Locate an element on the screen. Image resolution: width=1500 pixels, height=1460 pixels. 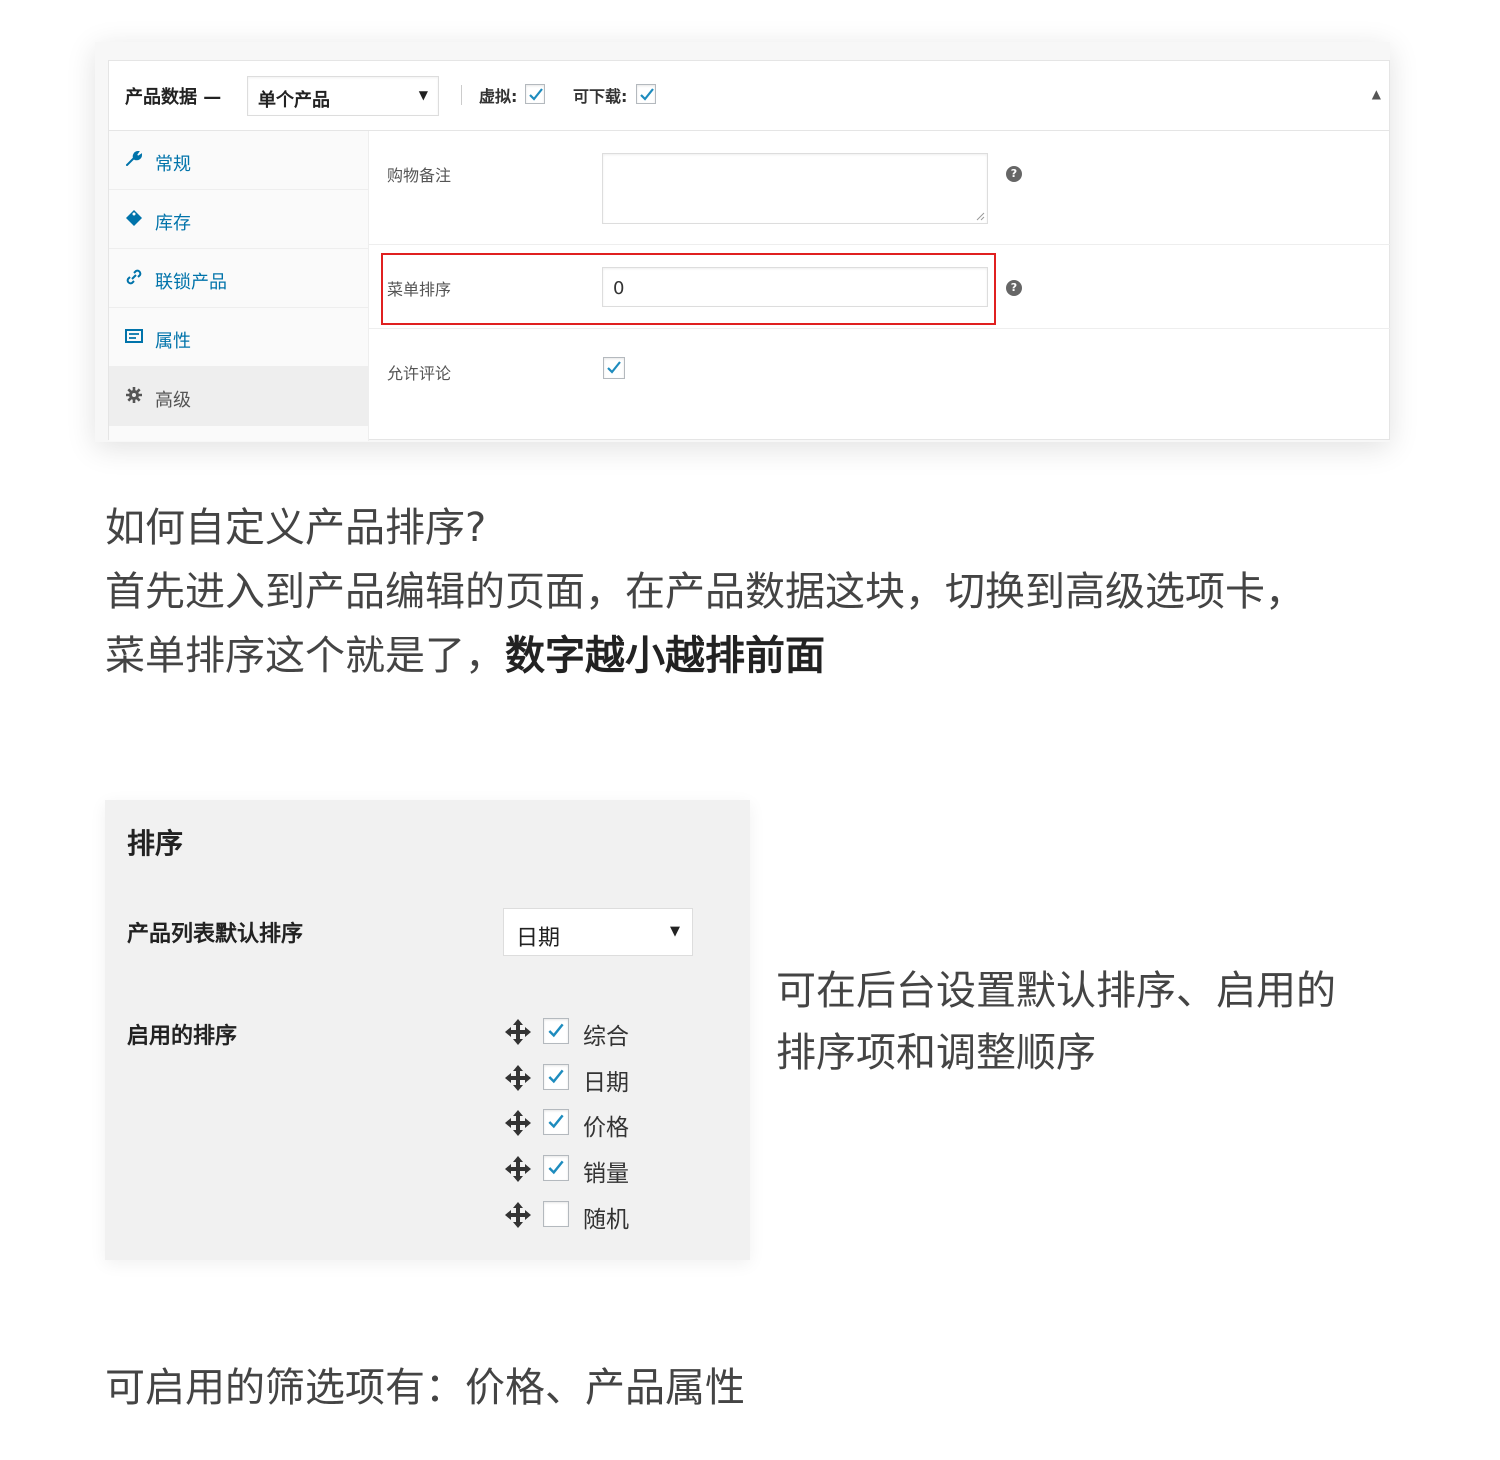
sorting-description-line-2: 排序项和调整顺序 is located at coordinates (936, 1053).